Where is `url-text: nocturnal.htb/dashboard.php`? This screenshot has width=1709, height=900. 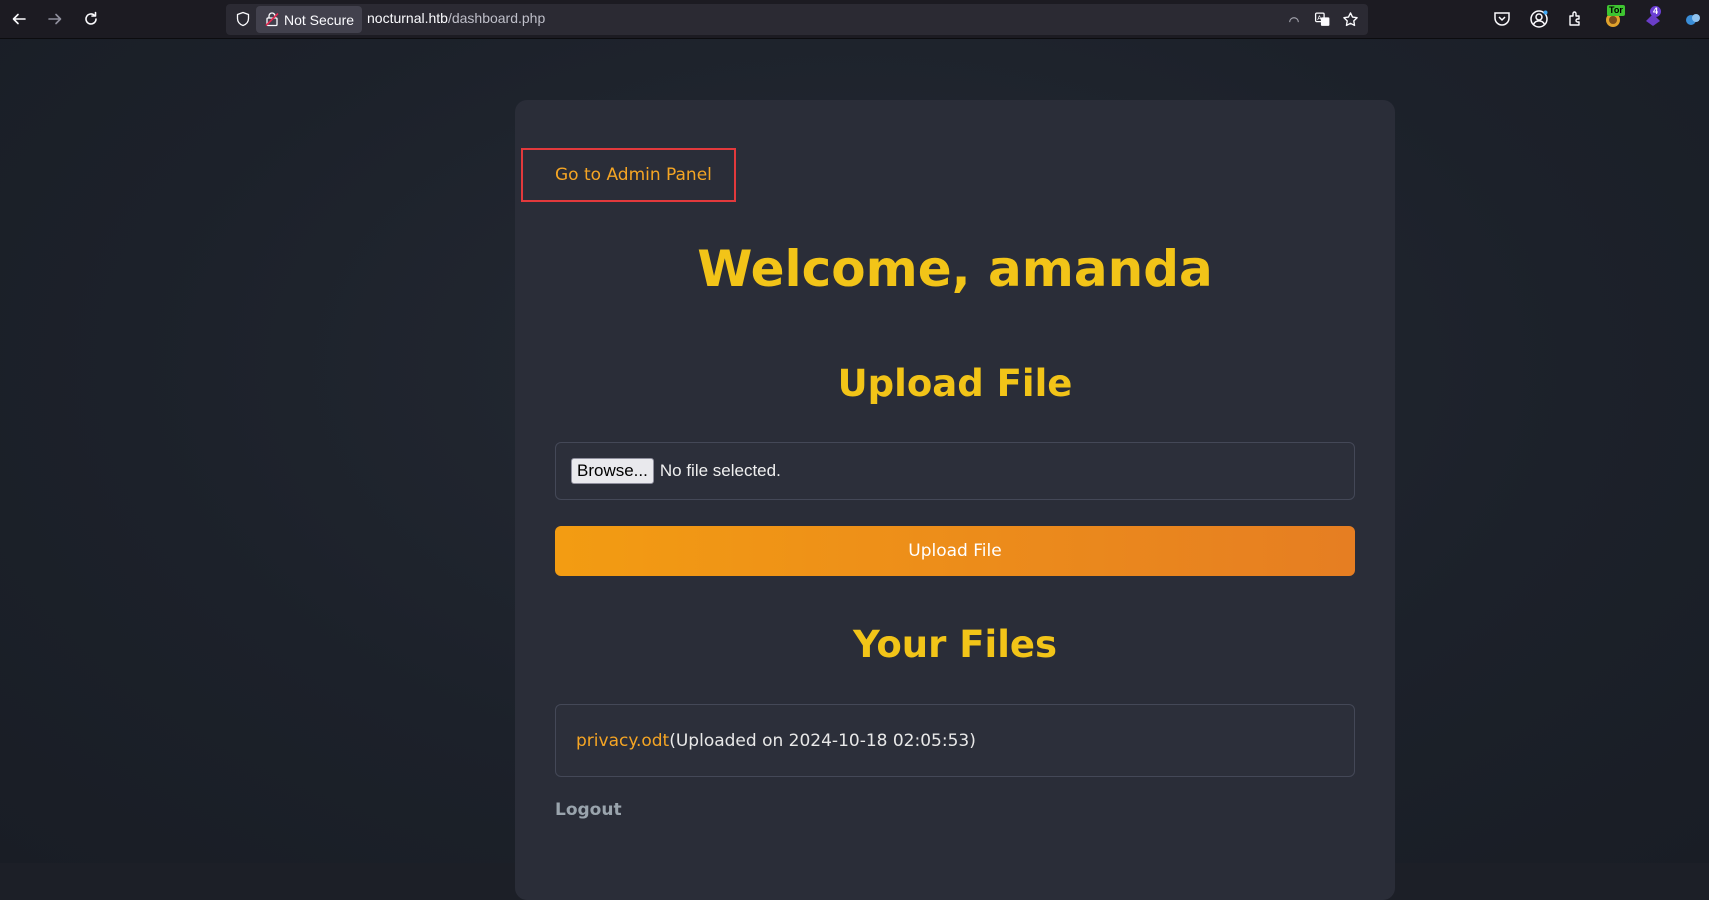
url-text: nocturnal.htb/dashboard.php is located at coordinates (456, 18).